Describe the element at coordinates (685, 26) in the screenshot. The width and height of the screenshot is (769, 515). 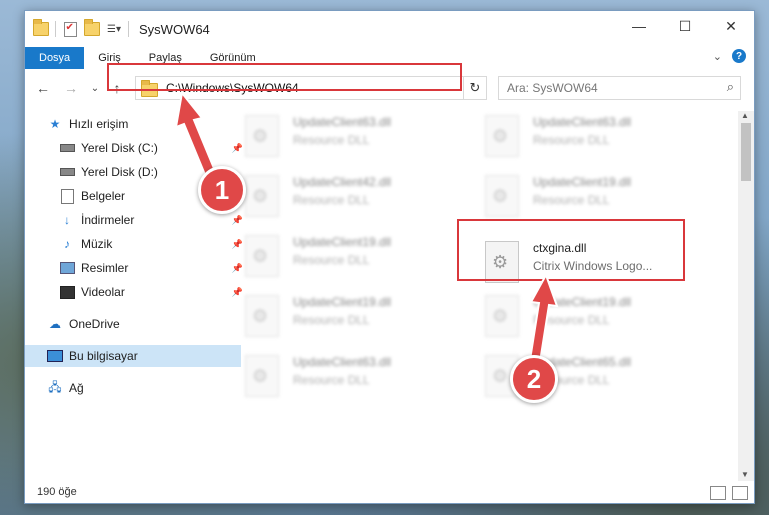
I see `maximize-button: ☐` at that location.